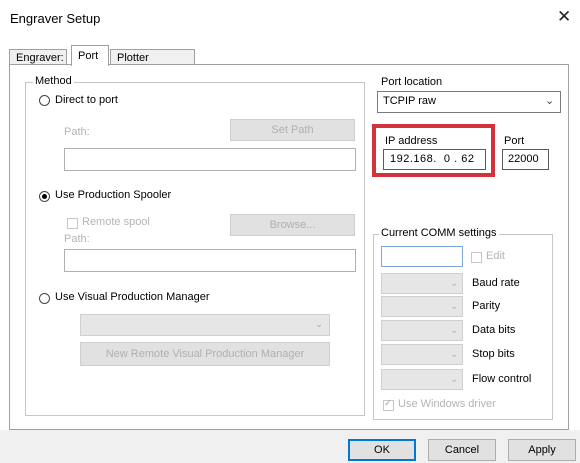 The image size is (580, 463). What do you see at coordinates (205, 325) in the screenshot?
I see `vpm-select: ⌄` at bounding box center [205, 325].